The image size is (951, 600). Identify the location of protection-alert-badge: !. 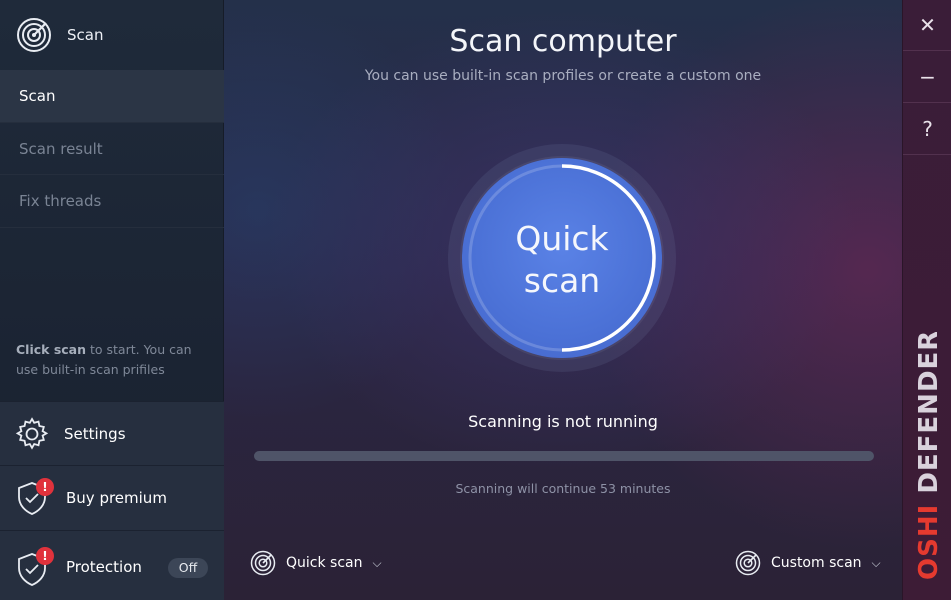
(45, 556).